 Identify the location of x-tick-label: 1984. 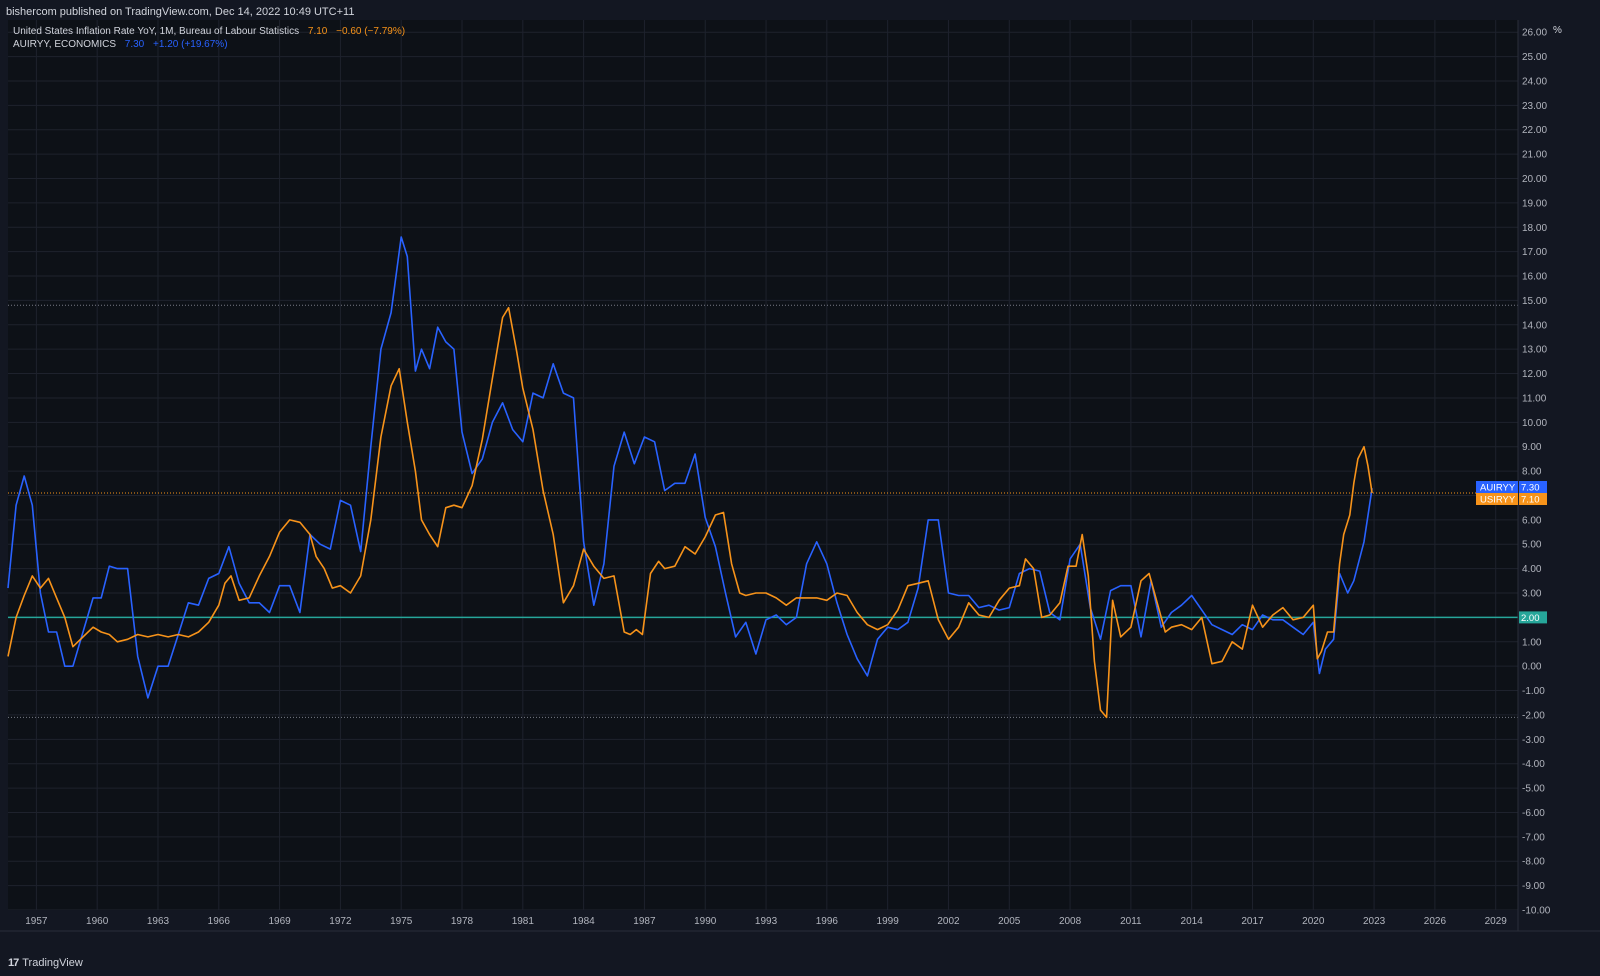
(583, 921).